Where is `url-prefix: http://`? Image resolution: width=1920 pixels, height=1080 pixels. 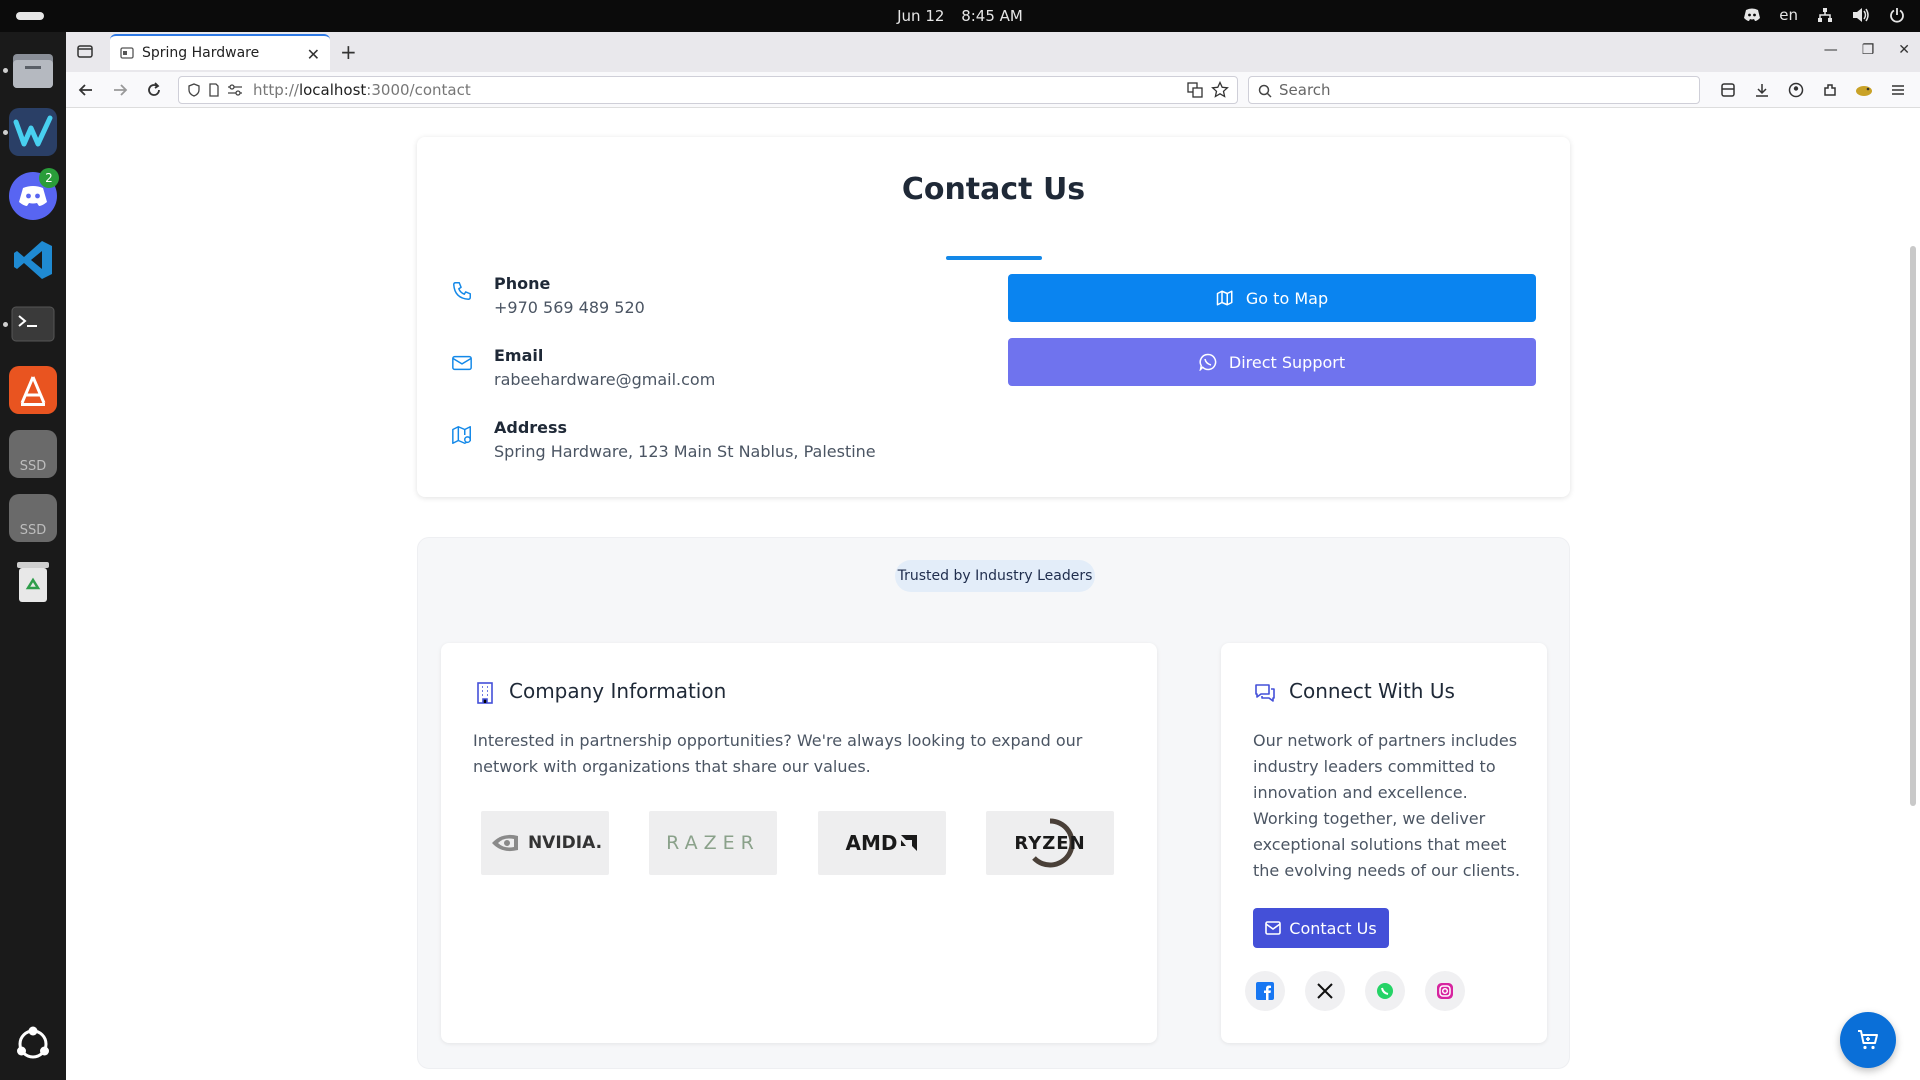
url-prefix: http:// is located at coordinates (276, 90).